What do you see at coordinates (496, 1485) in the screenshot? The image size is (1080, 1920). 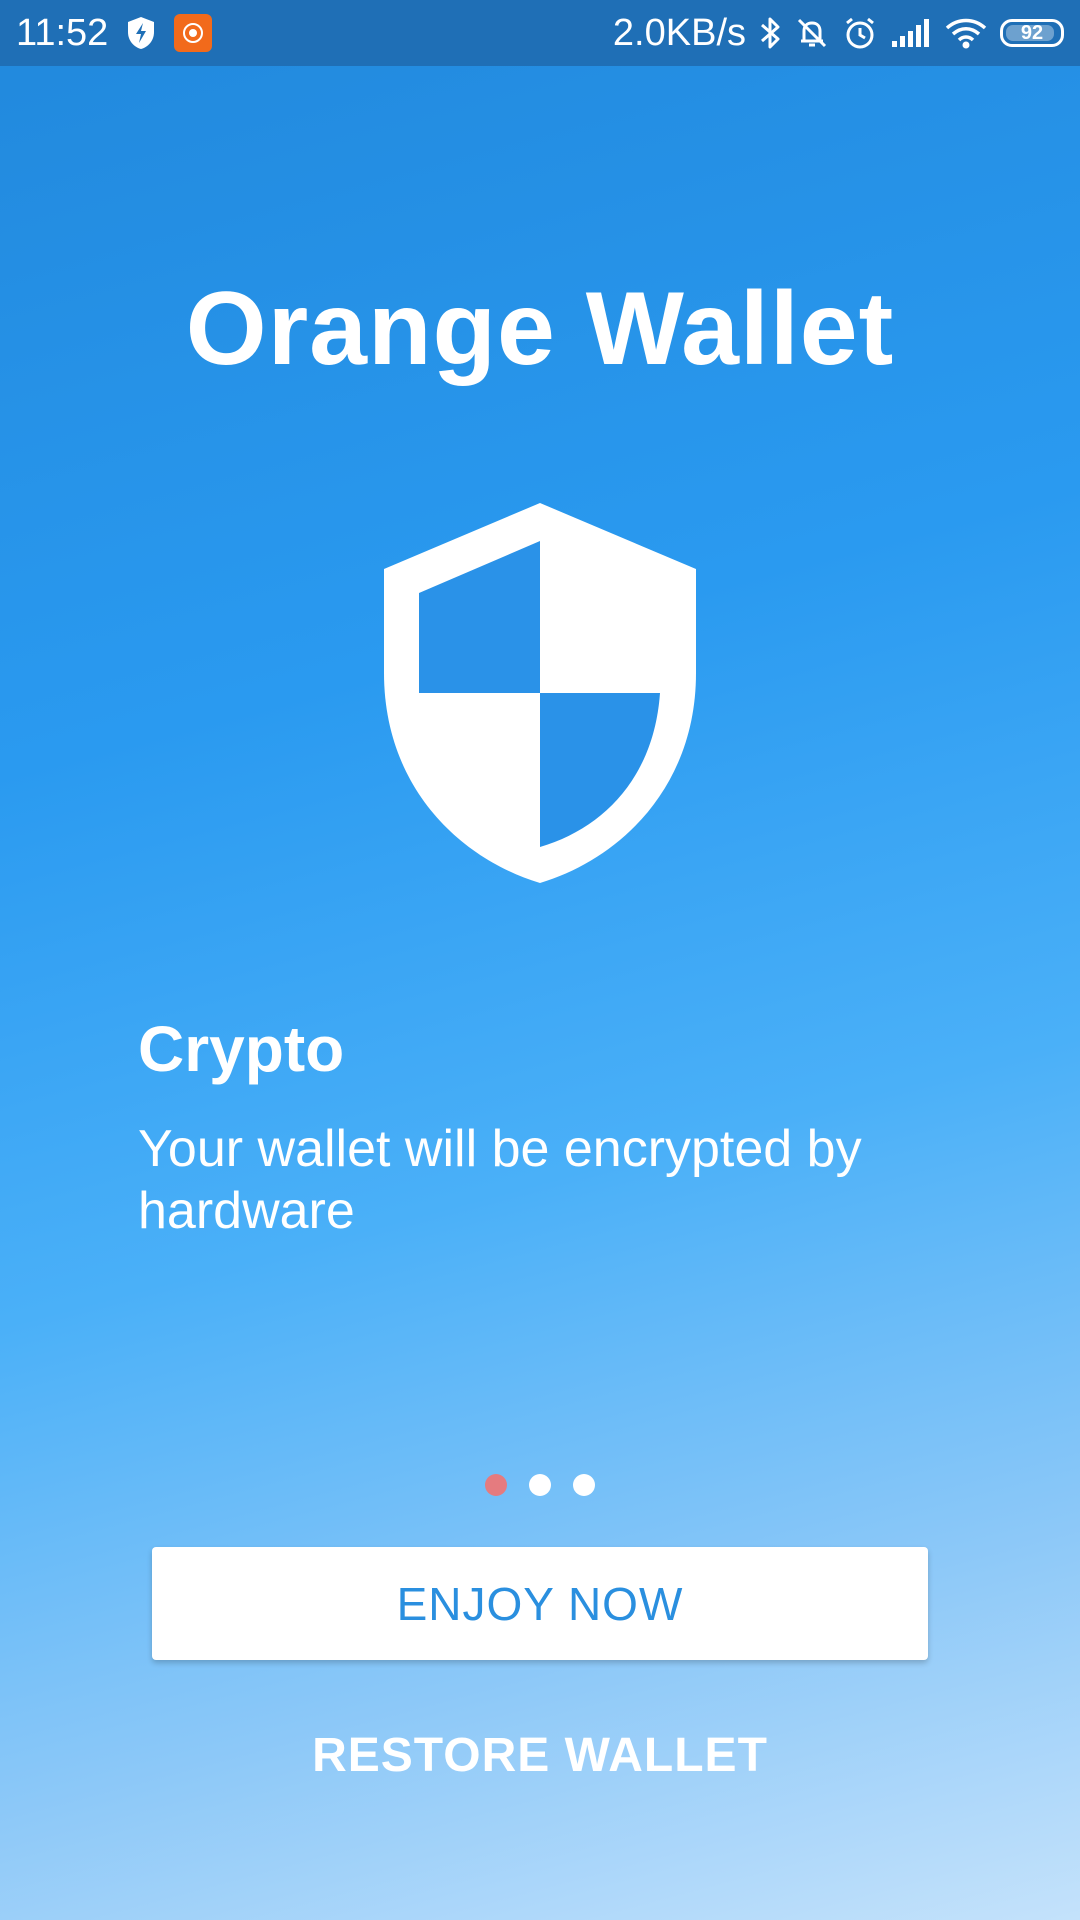 I see `pager-dot-active` at bounding box center [496, 1485].